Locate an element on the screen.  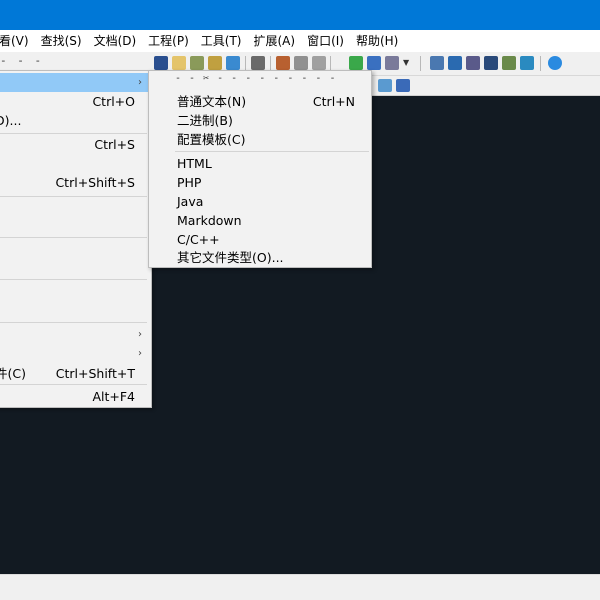
macro-play-icon is located at coordinates (301, 63).